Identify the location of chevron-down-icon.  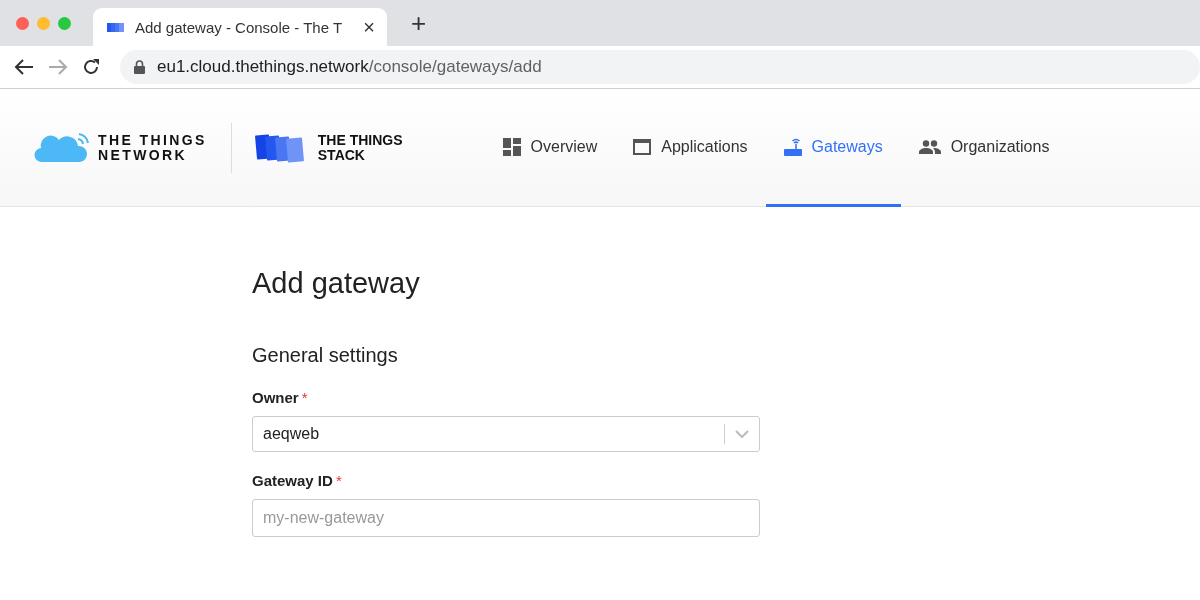
(742, 434).